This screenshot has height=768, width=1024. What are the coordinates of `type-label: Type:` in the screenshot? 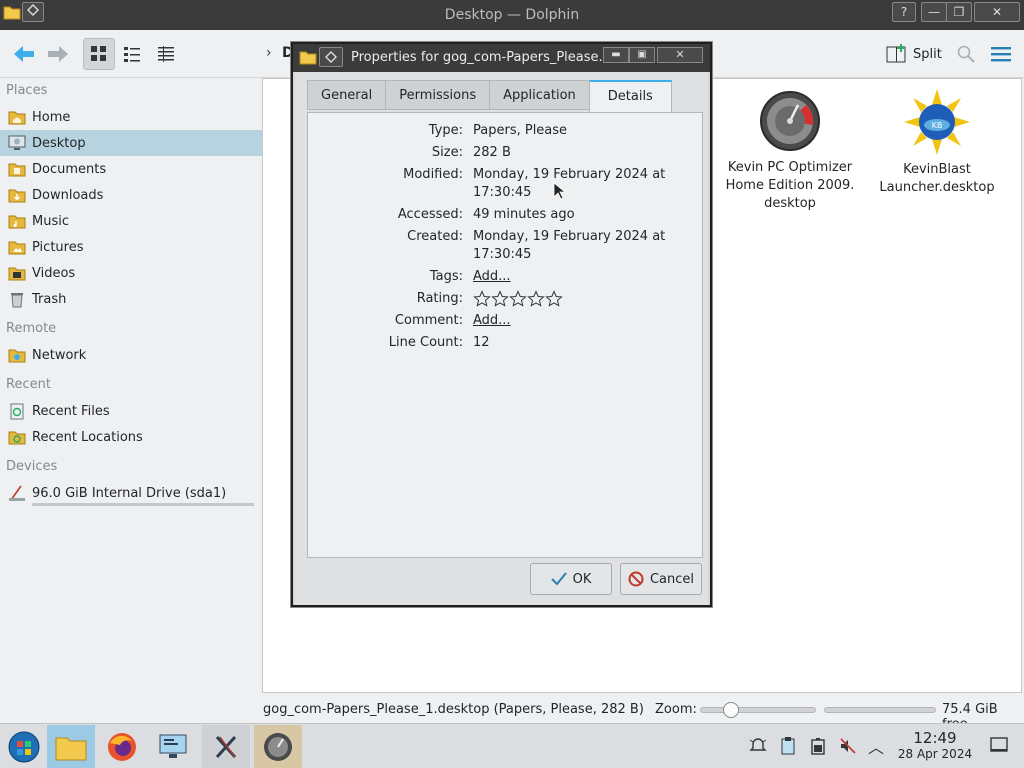 It's located at (445, 130).